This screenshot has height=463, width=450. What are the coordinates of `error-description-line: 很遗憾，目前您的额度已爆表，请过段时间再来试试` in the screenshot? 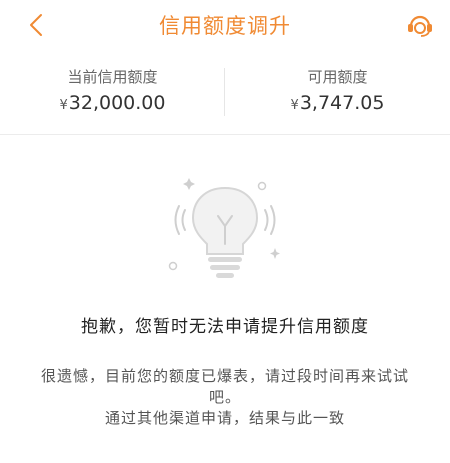 It's located at (224, 376).